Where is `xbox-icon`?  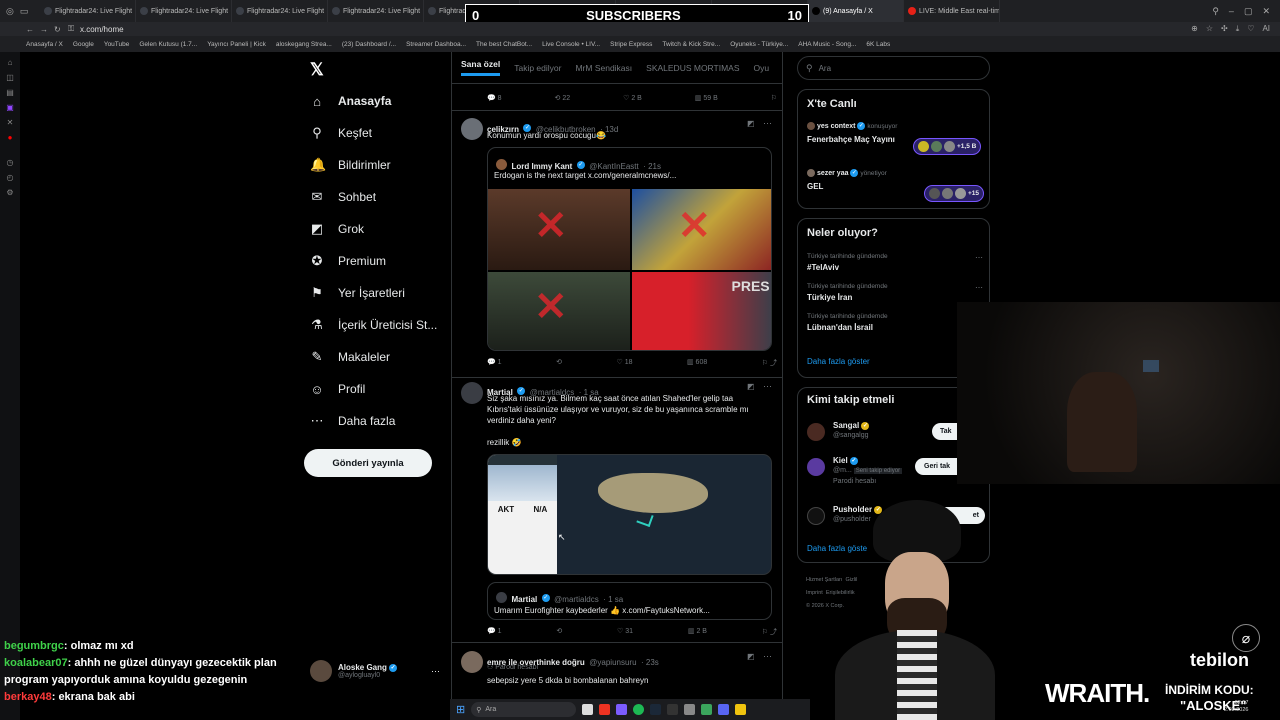 xbox-icon is located at coordinates (707, 709).